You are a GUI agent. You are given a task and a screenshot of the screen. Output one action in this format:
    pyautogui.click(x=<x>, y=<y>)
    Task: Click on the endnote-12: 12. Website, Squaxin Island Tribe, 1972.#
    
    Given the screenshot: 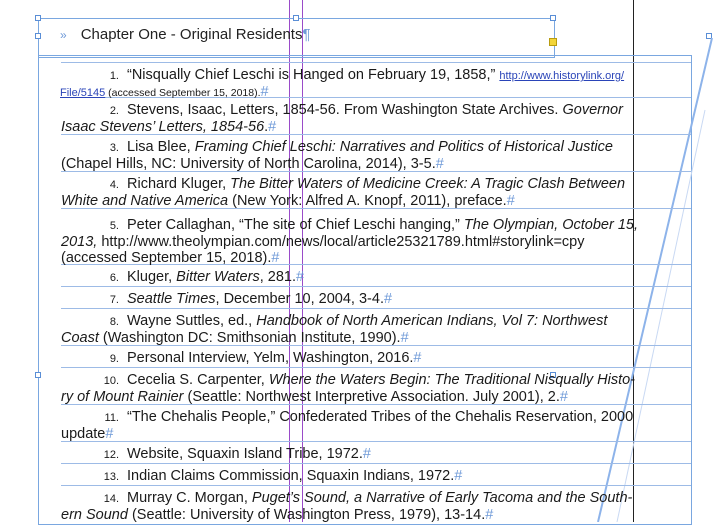 What is the action you would take?
    pyautogui.click(x=376, y=453)
    